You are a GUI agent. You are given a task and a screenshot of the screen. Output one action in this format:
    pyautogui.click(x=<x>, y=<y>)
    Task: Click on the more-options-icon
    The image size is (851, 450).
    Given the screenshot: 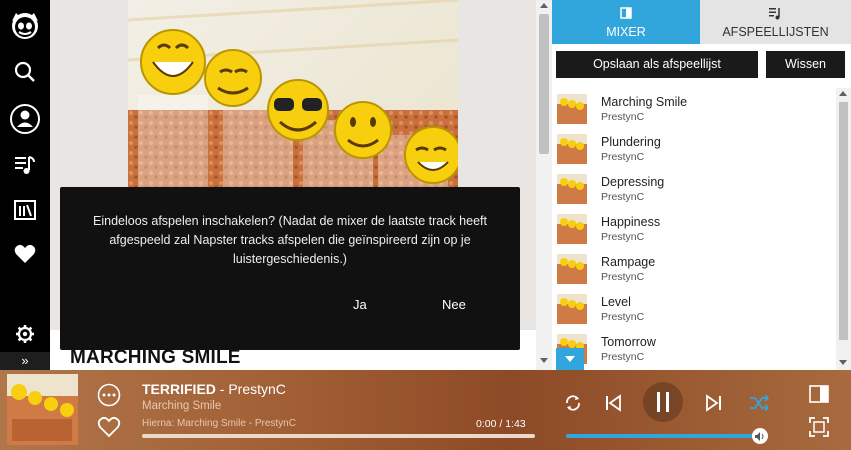 What is the action you would take?
    pyautogui.click(x=109, y=397)
    